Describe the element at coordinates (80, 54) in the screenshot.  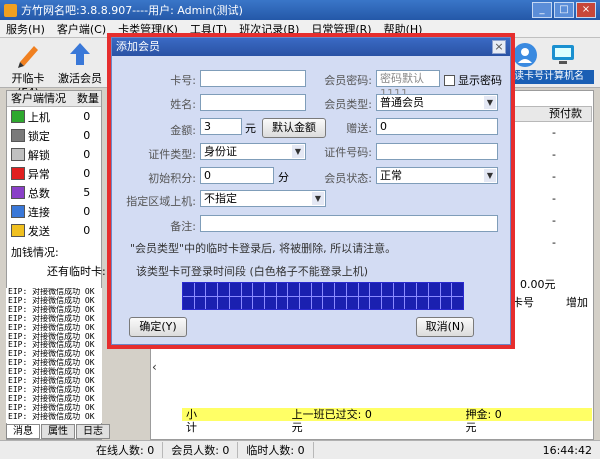
I see `arrow-up-icon` at that location.